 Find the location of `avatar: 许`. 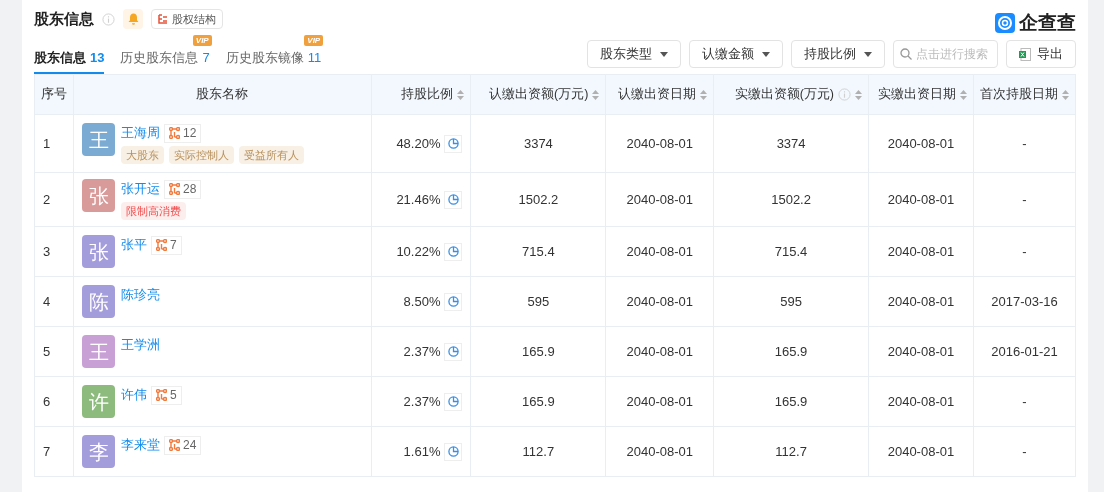

avatar: 许 is located at coordinates (98, 401).